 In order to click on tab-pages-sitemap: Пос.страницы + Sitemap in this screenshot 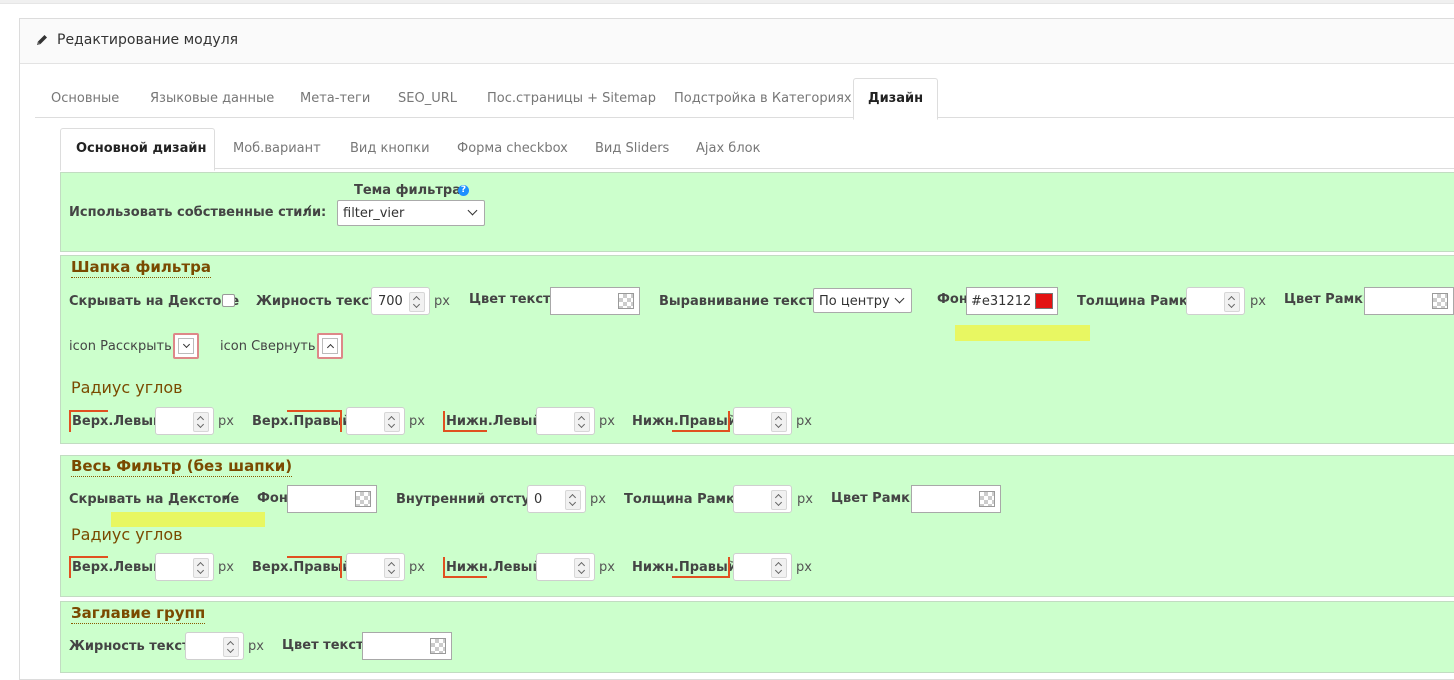, I will do `click(571, 98)`.